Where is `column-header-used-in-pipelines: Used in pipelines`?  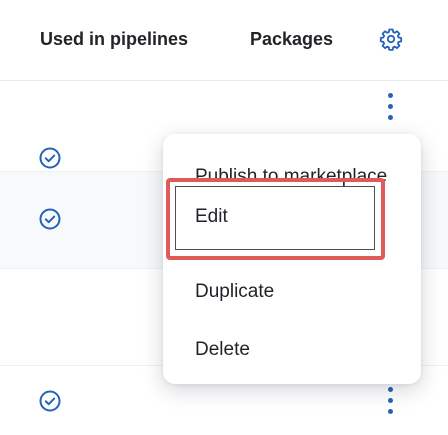 column-header-used-in-pipelines: Used in pipelines is located at coordinates (114, 39).